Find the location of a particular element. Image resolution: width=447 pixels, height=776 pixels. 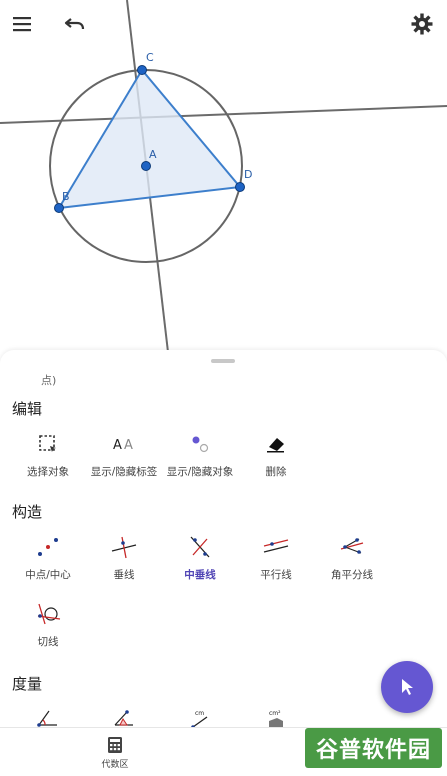

tool-delete: 删除 is located at coordinates (276, 454).